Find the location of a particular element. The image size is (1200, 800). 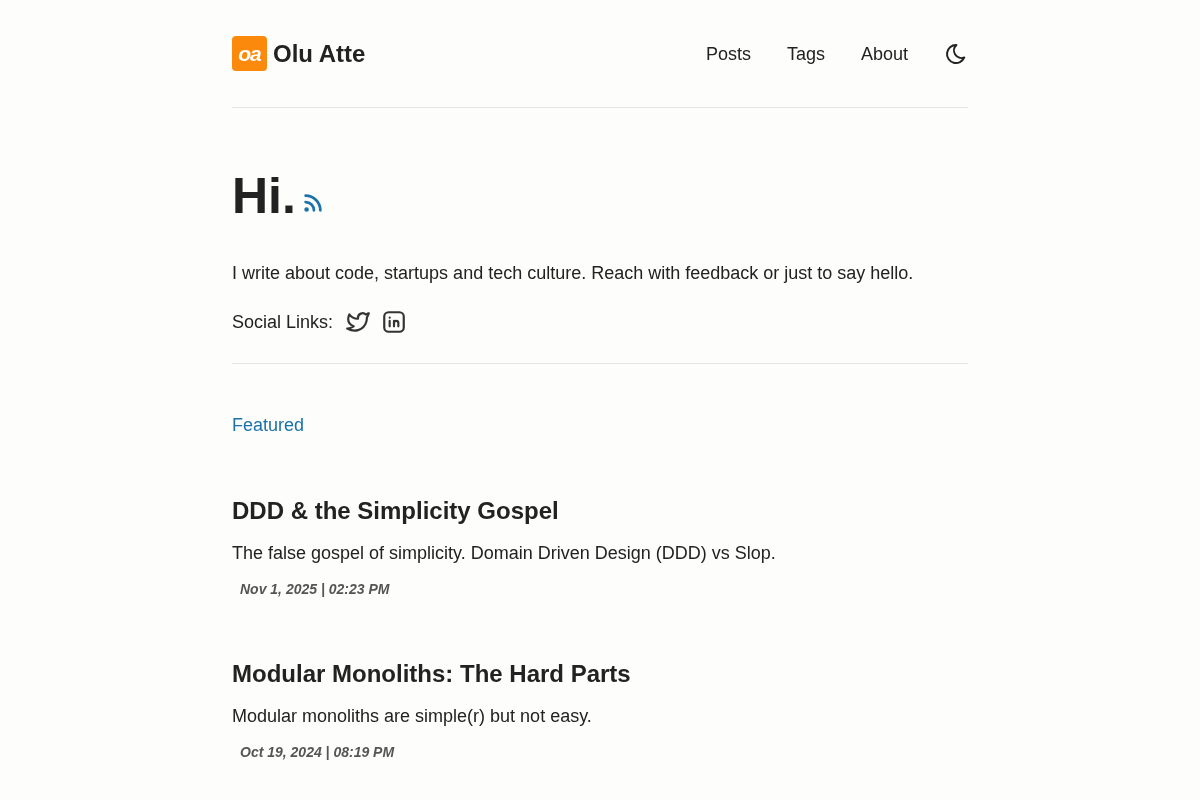

theme-toggle-button is located at coordinates (956, 53).